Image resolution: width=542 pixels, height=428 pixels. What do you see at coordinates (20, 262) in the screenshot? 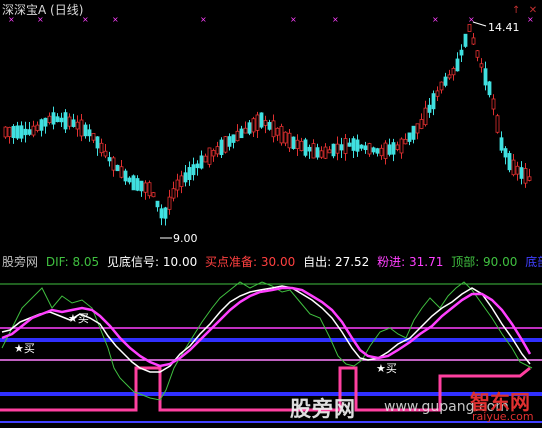
I see `indicator-name: 股旁网` at bounding box center [20, 262].